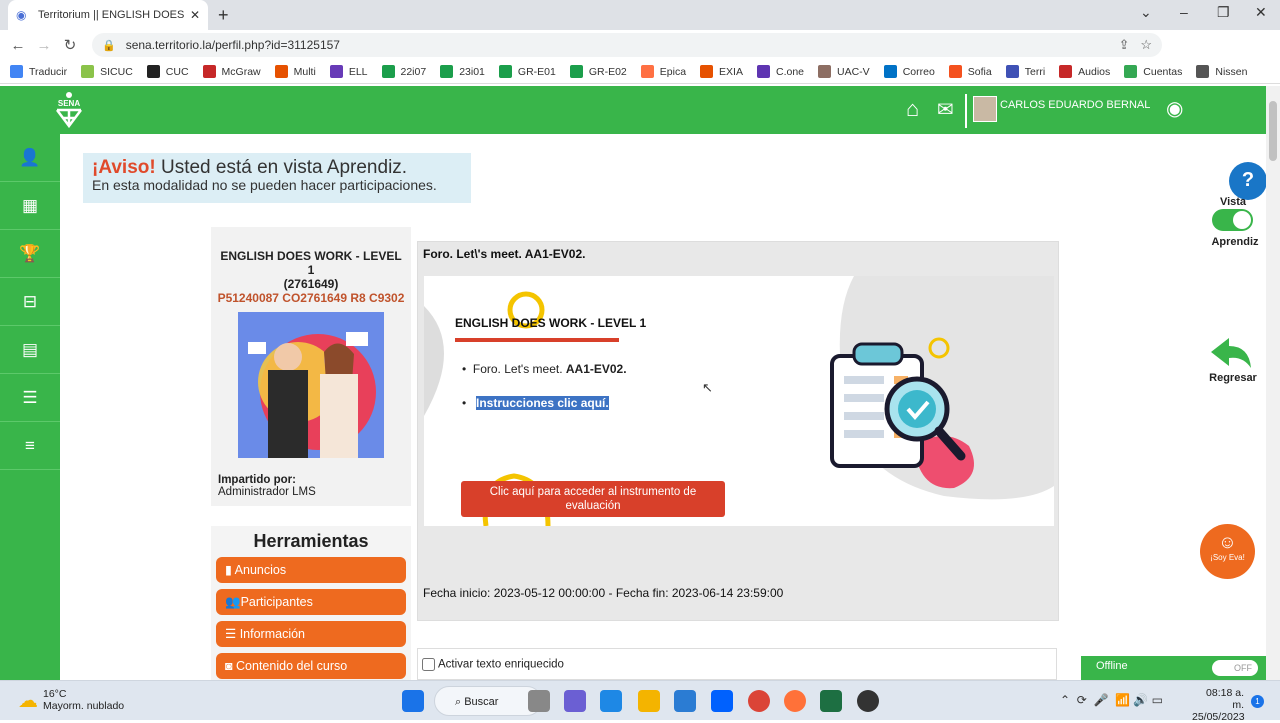 The height and width of the screenshot is (723, 1280). What do you see at coordinates (539, 701) in the screenshot?
I see `task-view-icon` at bounding box center [539, 701].